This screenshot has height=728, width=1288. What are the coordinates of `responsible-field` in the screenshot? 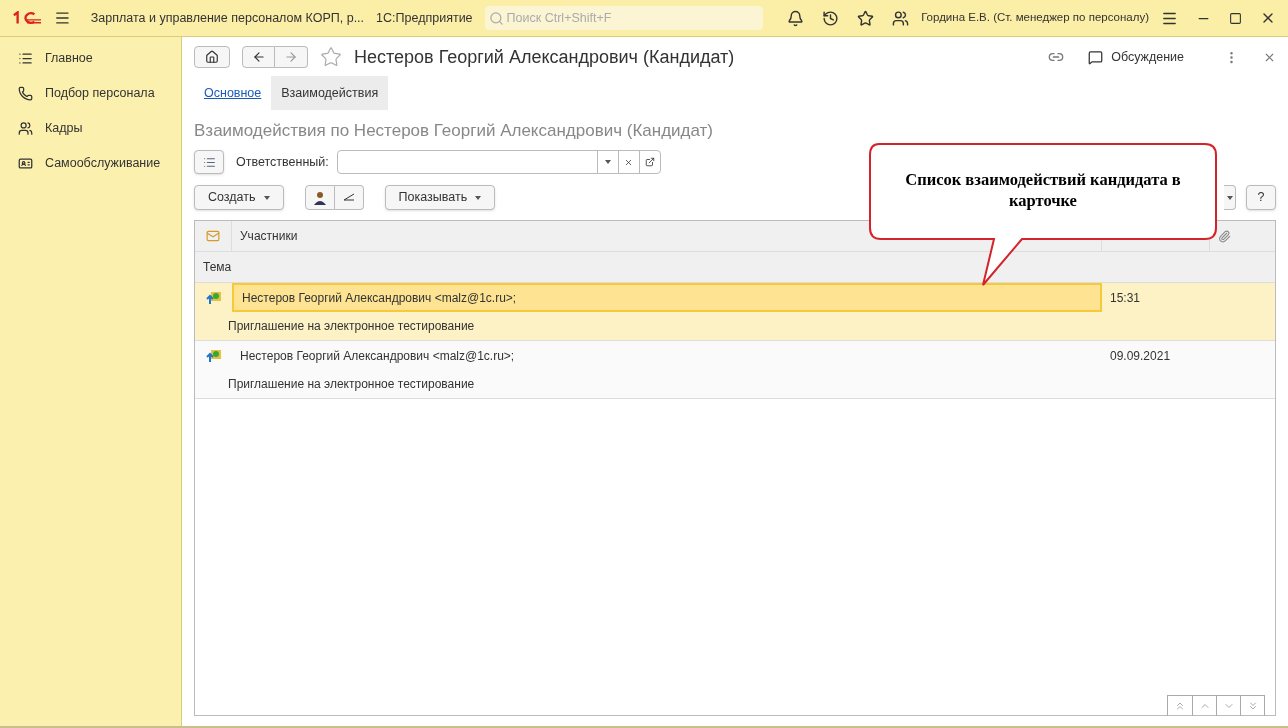 It's located at (498, 162).